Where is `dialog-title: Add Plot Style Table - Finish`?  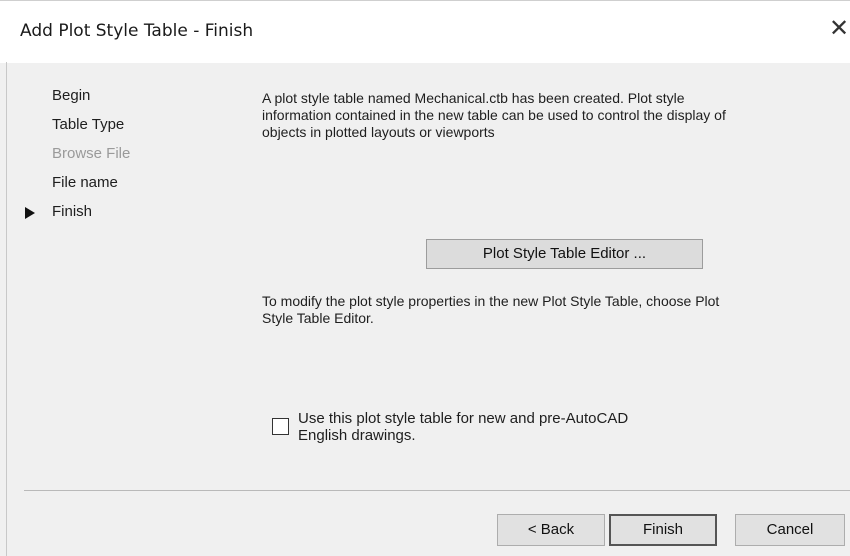 dialog-title: Add Plot Style Table - Finish is located at coordinates (137, 31).